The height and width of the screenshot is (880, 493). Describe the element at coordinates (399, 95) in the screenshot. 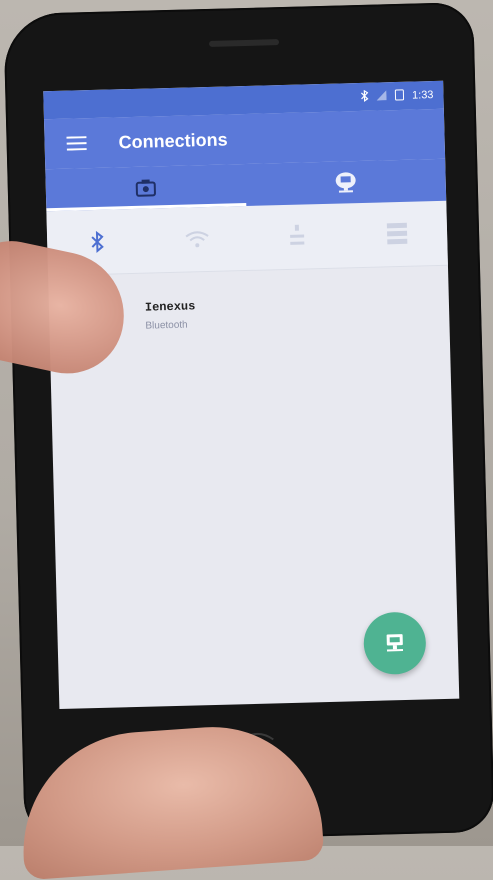

I see `battery-icon` at that location.